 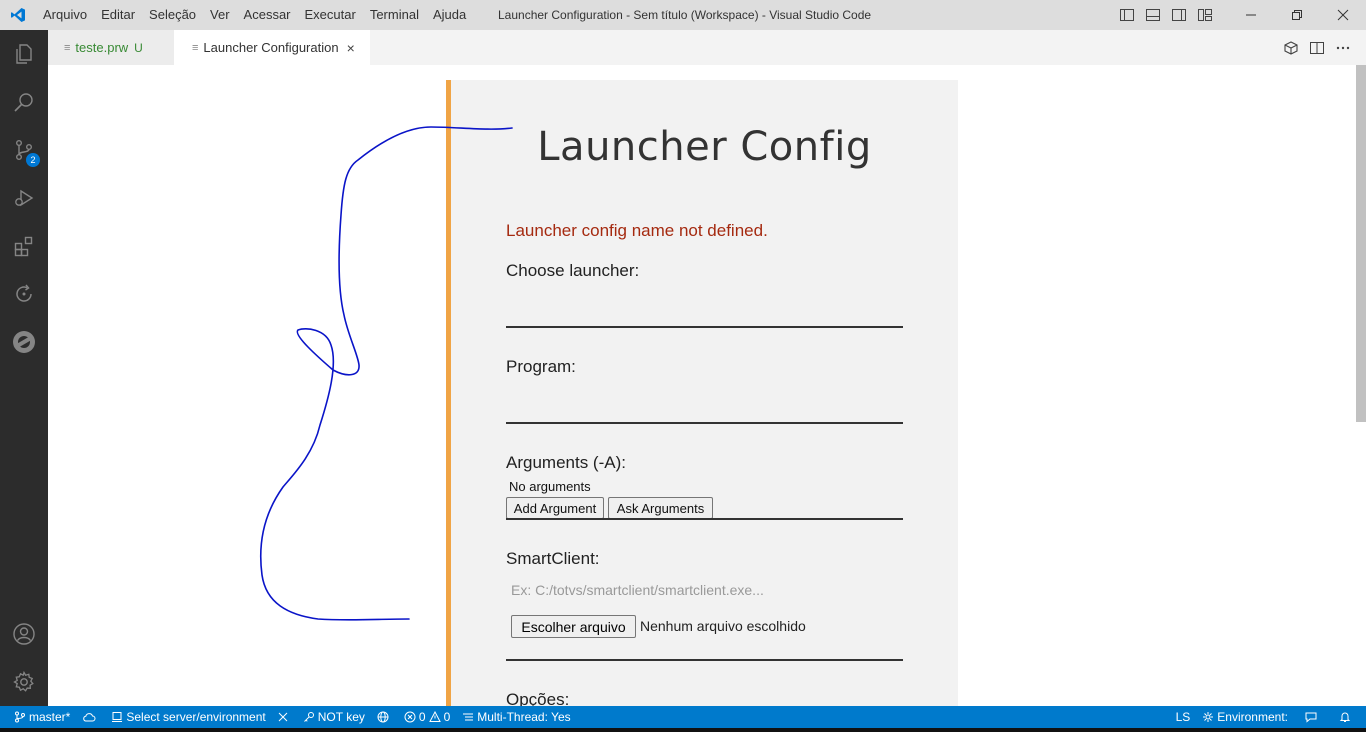 I want to click on restore-button, so click(x=1297, y=15).